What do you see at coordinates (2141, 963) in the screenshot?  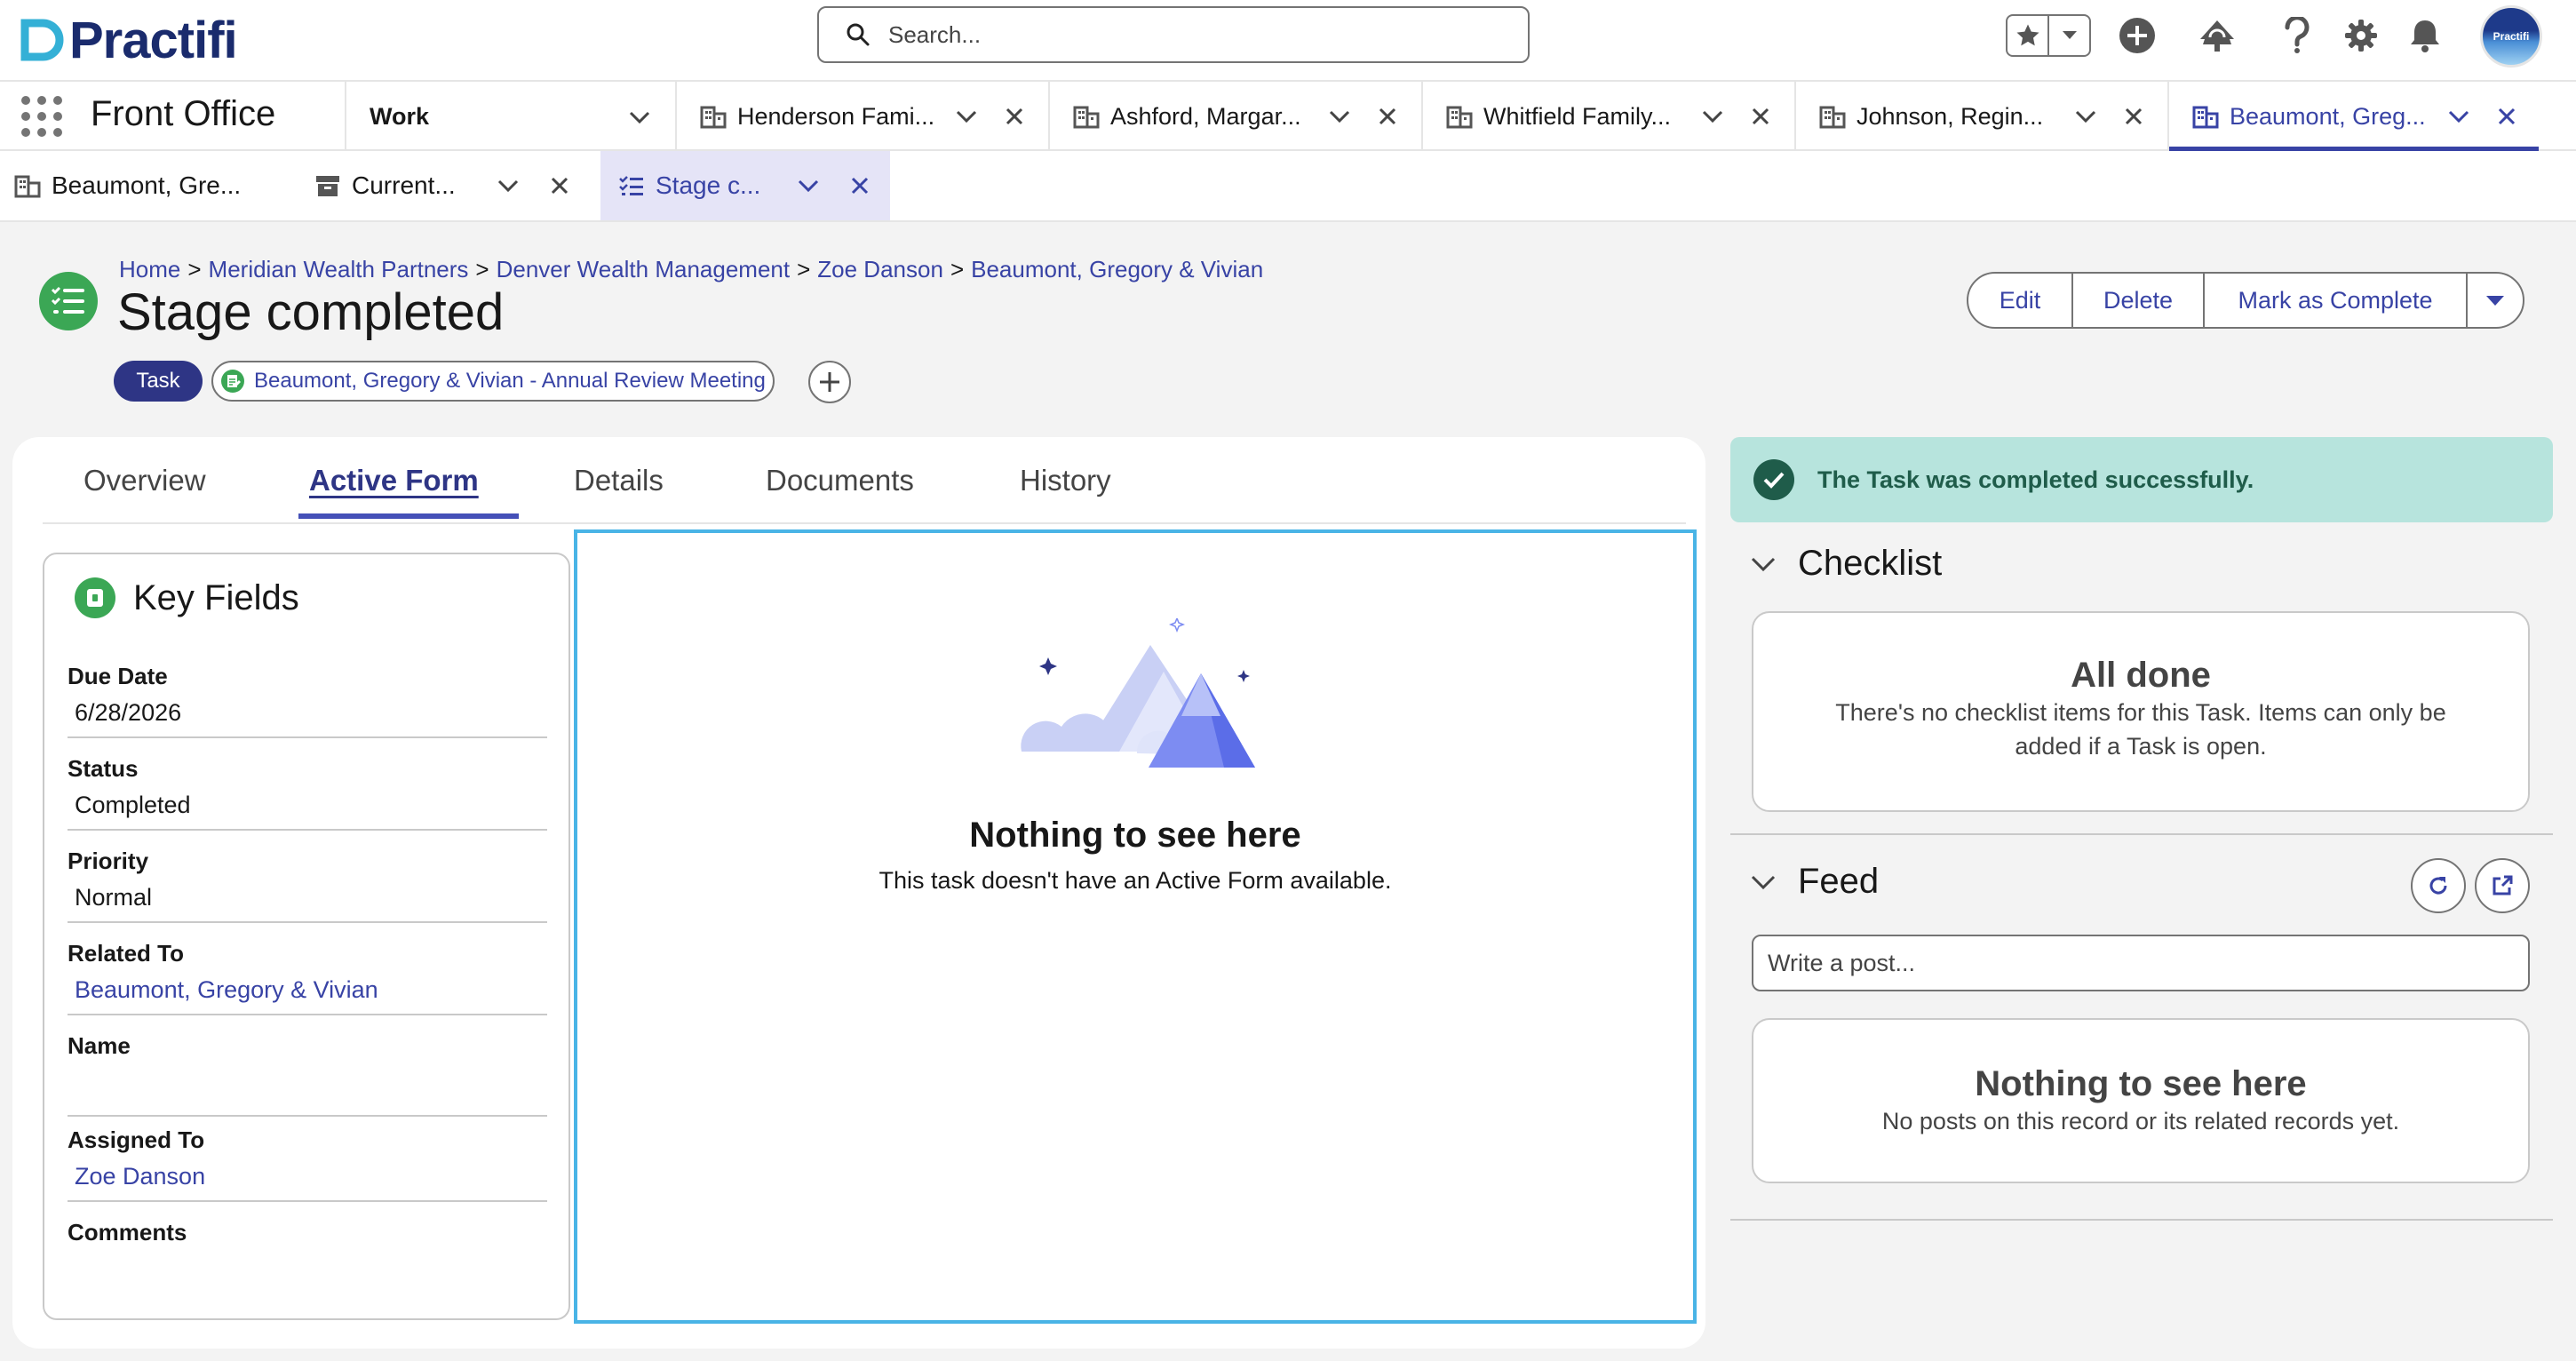 I see `write-post-input` at bounding box center [2141, 963].